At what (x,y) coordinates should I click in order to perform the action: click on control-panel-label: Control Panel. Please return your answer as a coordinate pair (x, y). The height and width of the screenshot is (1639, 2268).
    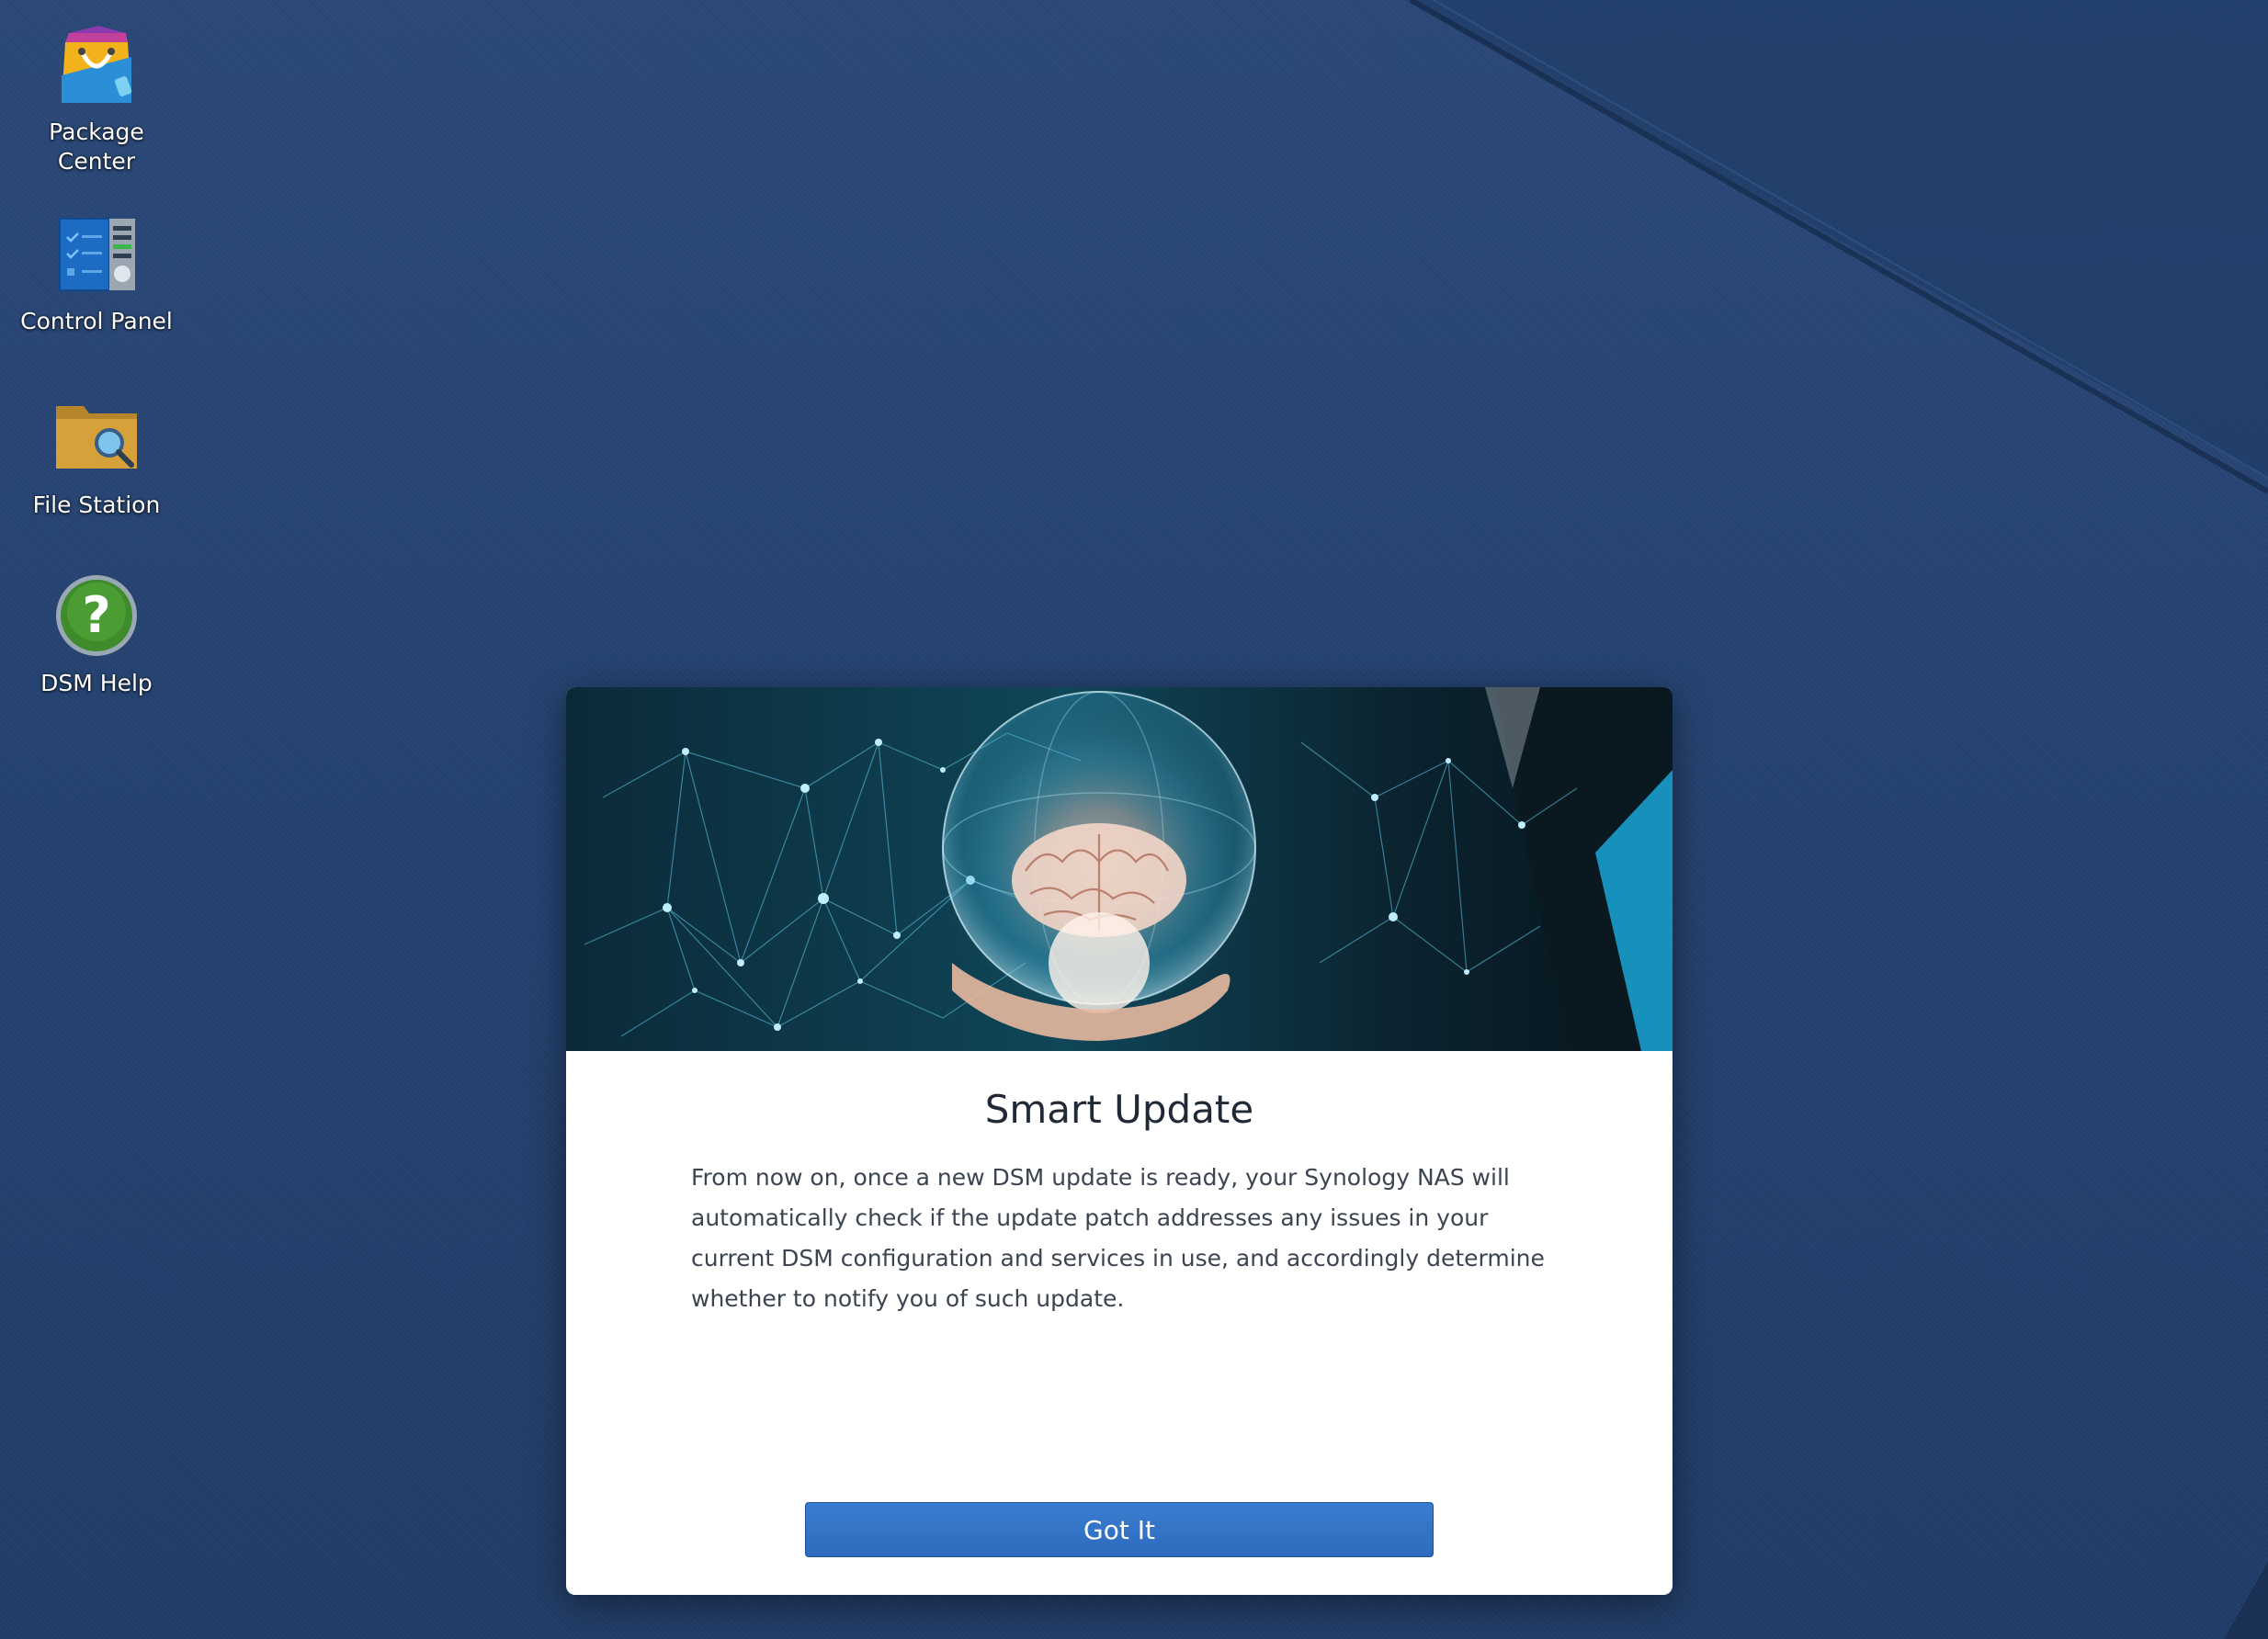
    Looking at the image, I should click on (96, 321).